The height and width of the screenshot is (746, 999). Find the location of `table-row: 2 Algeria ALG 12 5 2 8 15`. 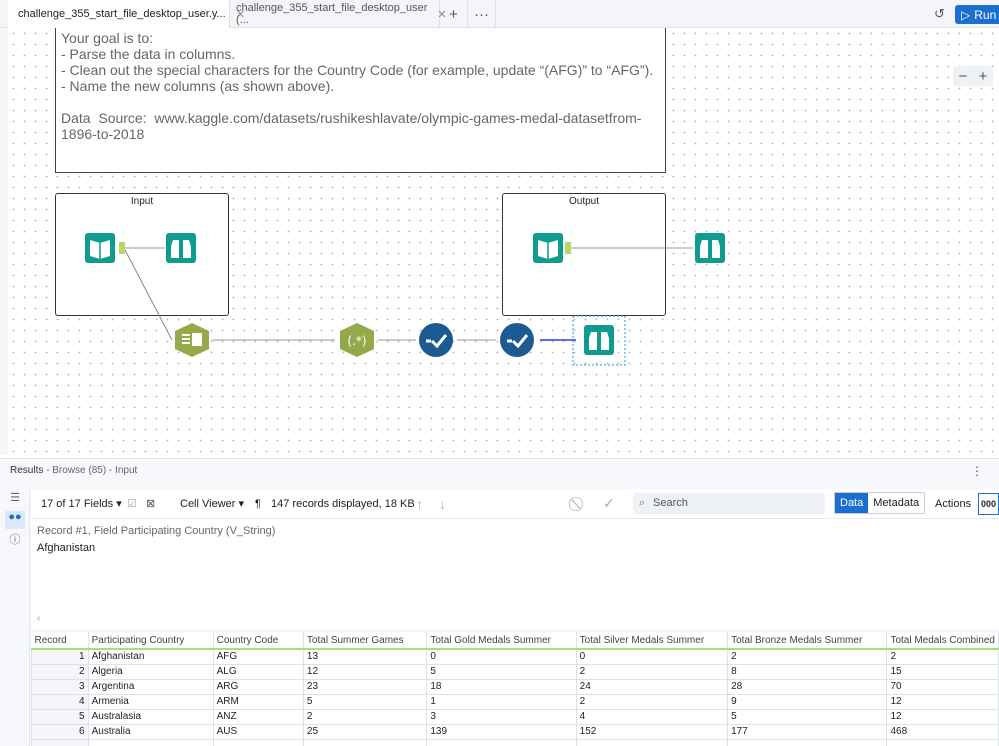

table-row: 2 Algeria ALG 12 5 2 8 15 is located at coordinates (515, 671).